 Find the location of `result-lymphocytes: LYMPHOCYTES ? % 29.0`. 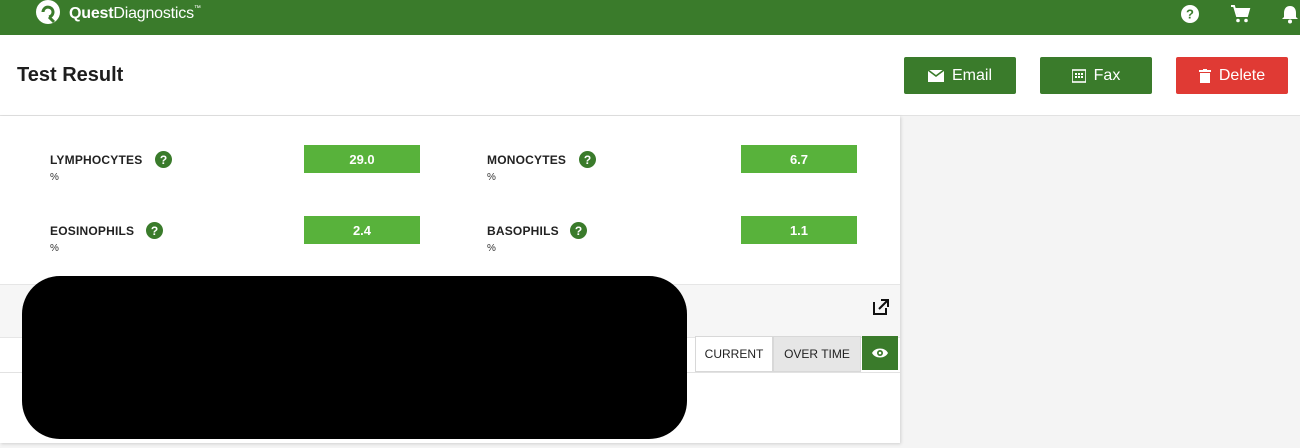

result-lymphocytes: LYMPHOCYTES ? % 29.0 is located at coordinates (260, 169).